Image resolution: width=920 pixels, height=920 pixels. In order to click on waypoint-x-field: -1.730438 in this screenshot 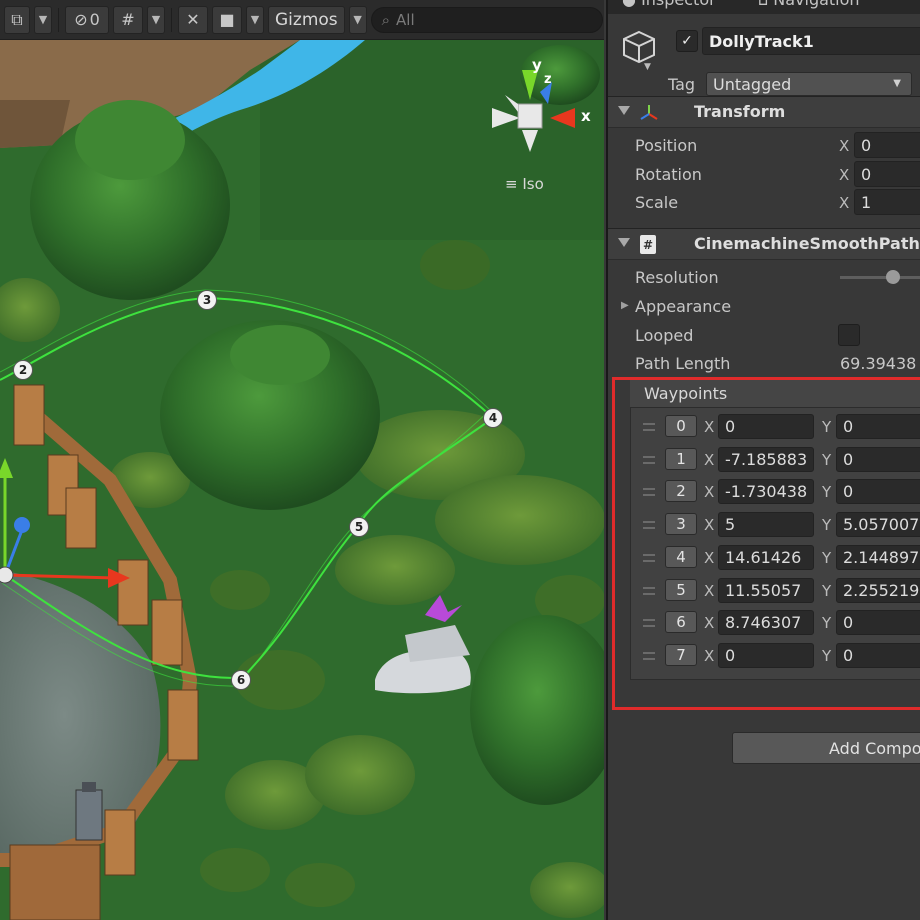, I will do `click(766, 491)`.